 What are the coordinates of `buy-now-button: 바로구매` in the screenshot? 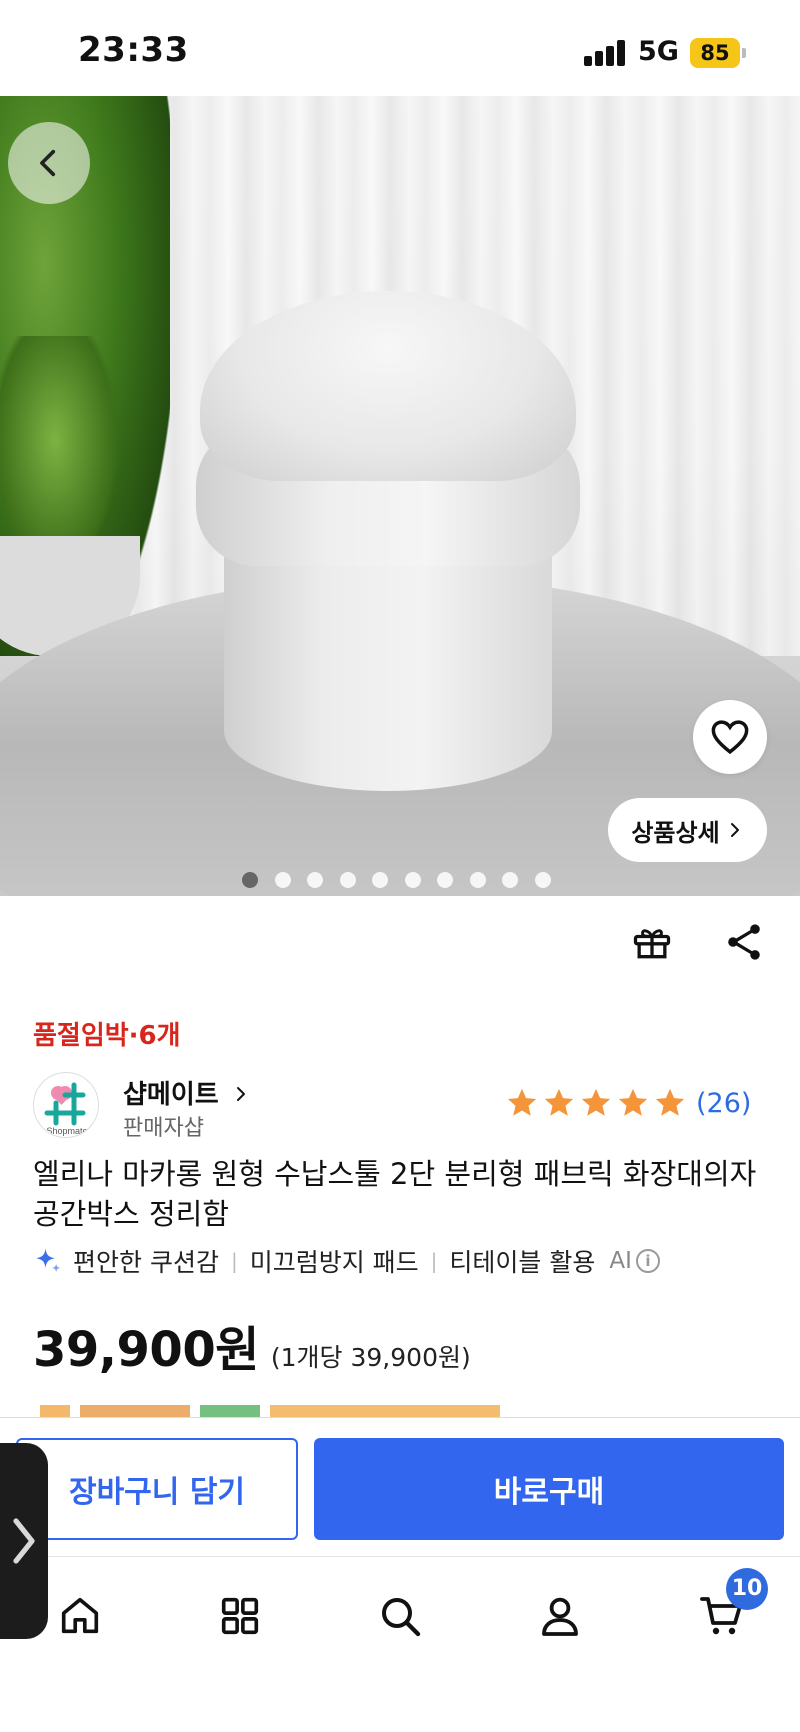 It's located at (549, 1489).